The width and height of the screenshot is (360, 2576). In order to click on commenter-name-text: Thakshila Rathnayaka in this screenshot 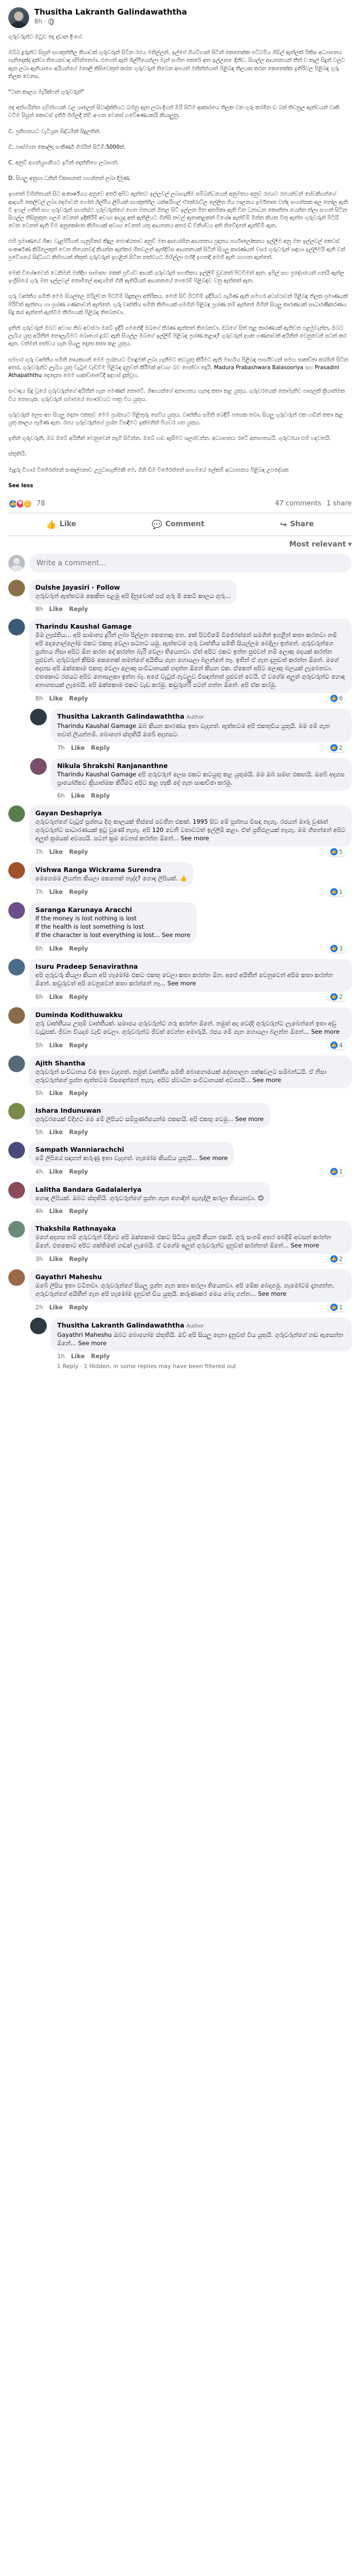, I will do `click(75, 1228)`.